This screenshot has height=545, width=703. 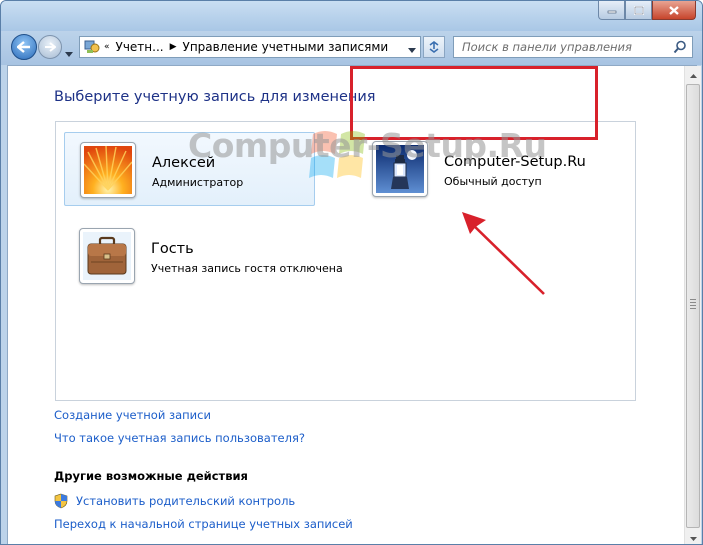 What do you see at coordinates (286, 47) in the screenshot?
I see `breadcrumb-item-current: Управление учетными записями` at bounding box center [286, 47].